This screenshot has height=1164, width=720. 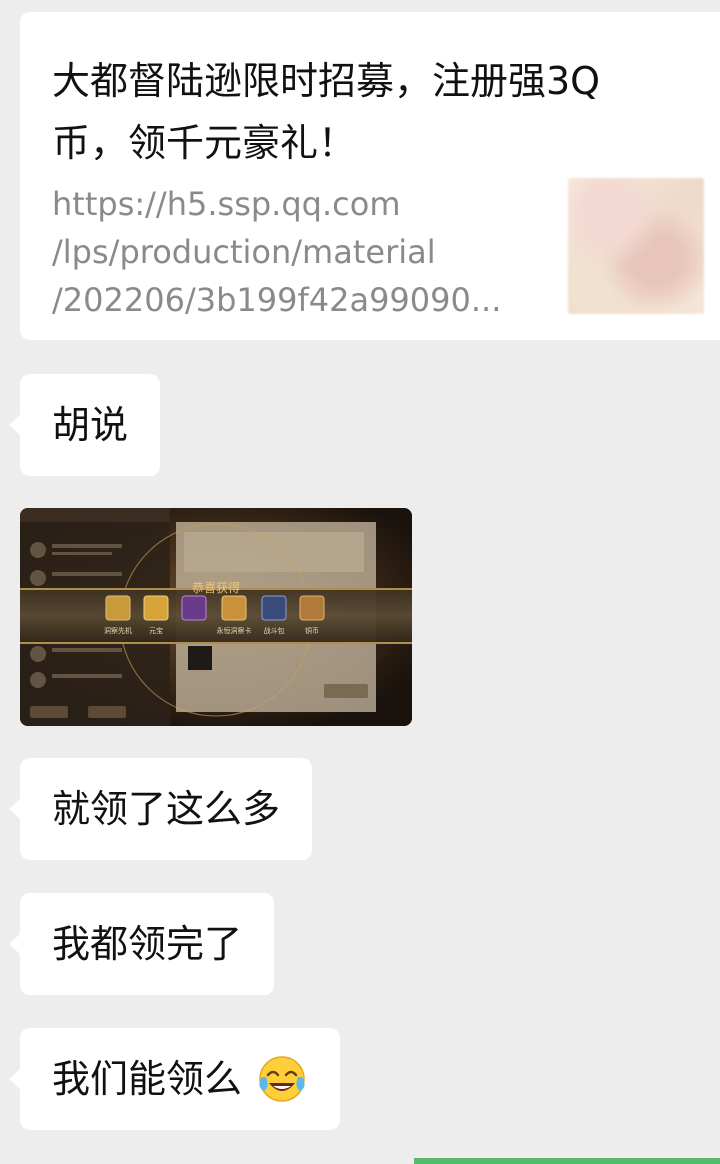 I want to click on message-text: 我都领完了, so click(x=147, y=944).